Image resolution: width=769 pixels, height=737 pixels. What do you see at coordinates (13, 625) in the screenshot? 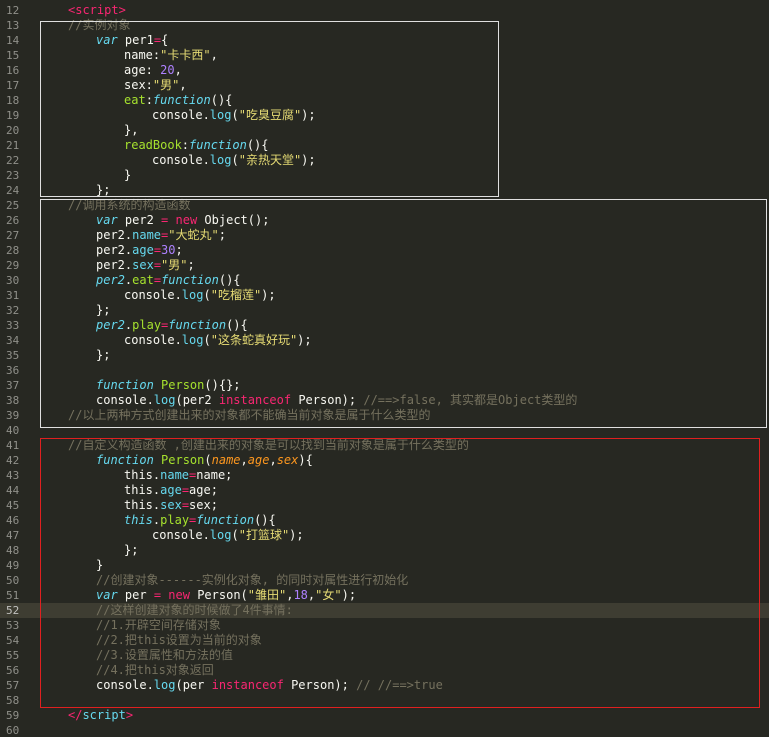
I see `line-number: 53` at bounding box center [13, 625].